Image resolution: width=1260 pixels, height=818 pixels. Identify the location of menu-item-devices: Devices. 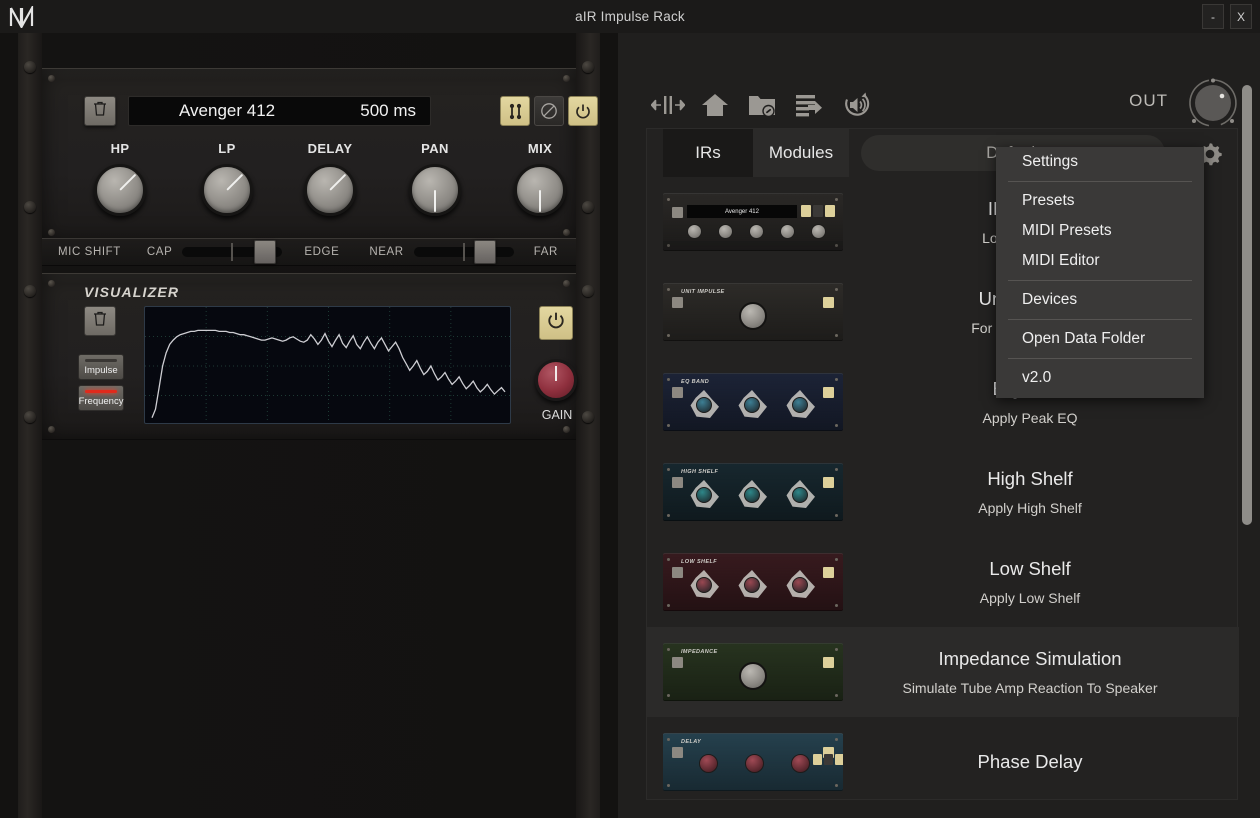
(1100, 300).